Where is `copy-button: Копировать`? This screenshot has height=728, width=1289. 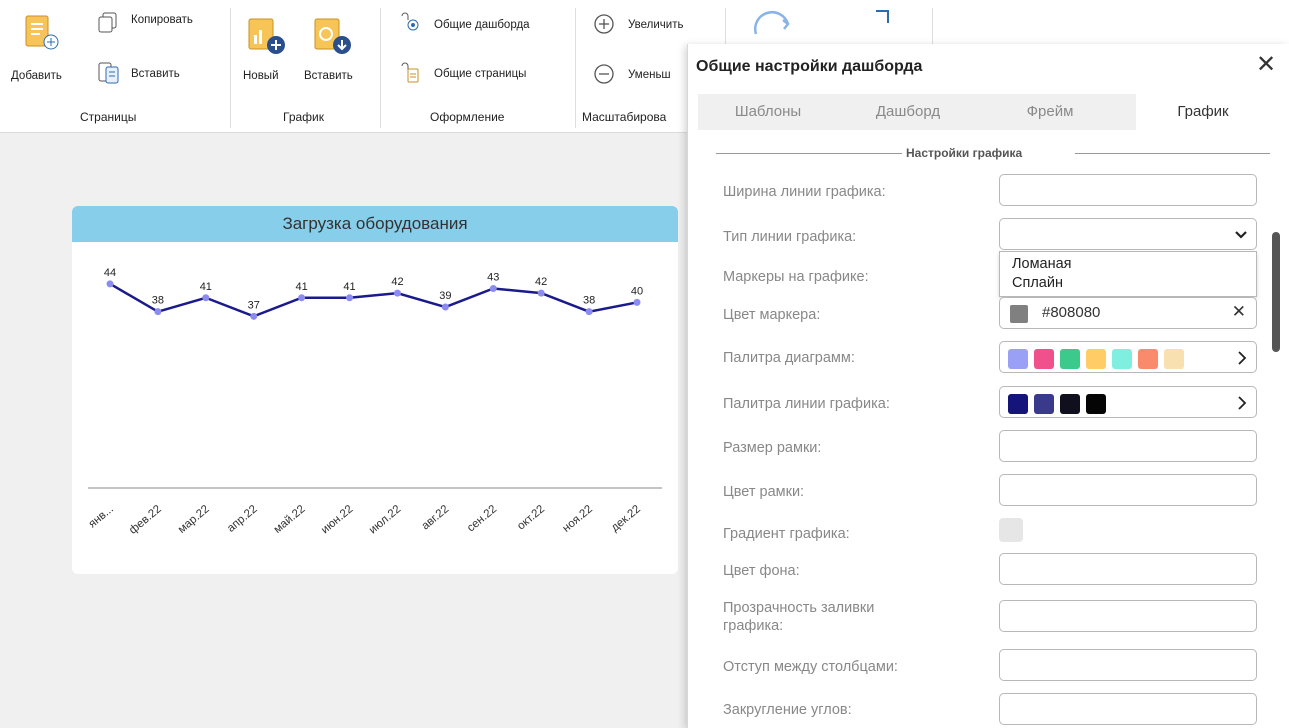
copy-button: Копировать is located at coordinates (162, 20).